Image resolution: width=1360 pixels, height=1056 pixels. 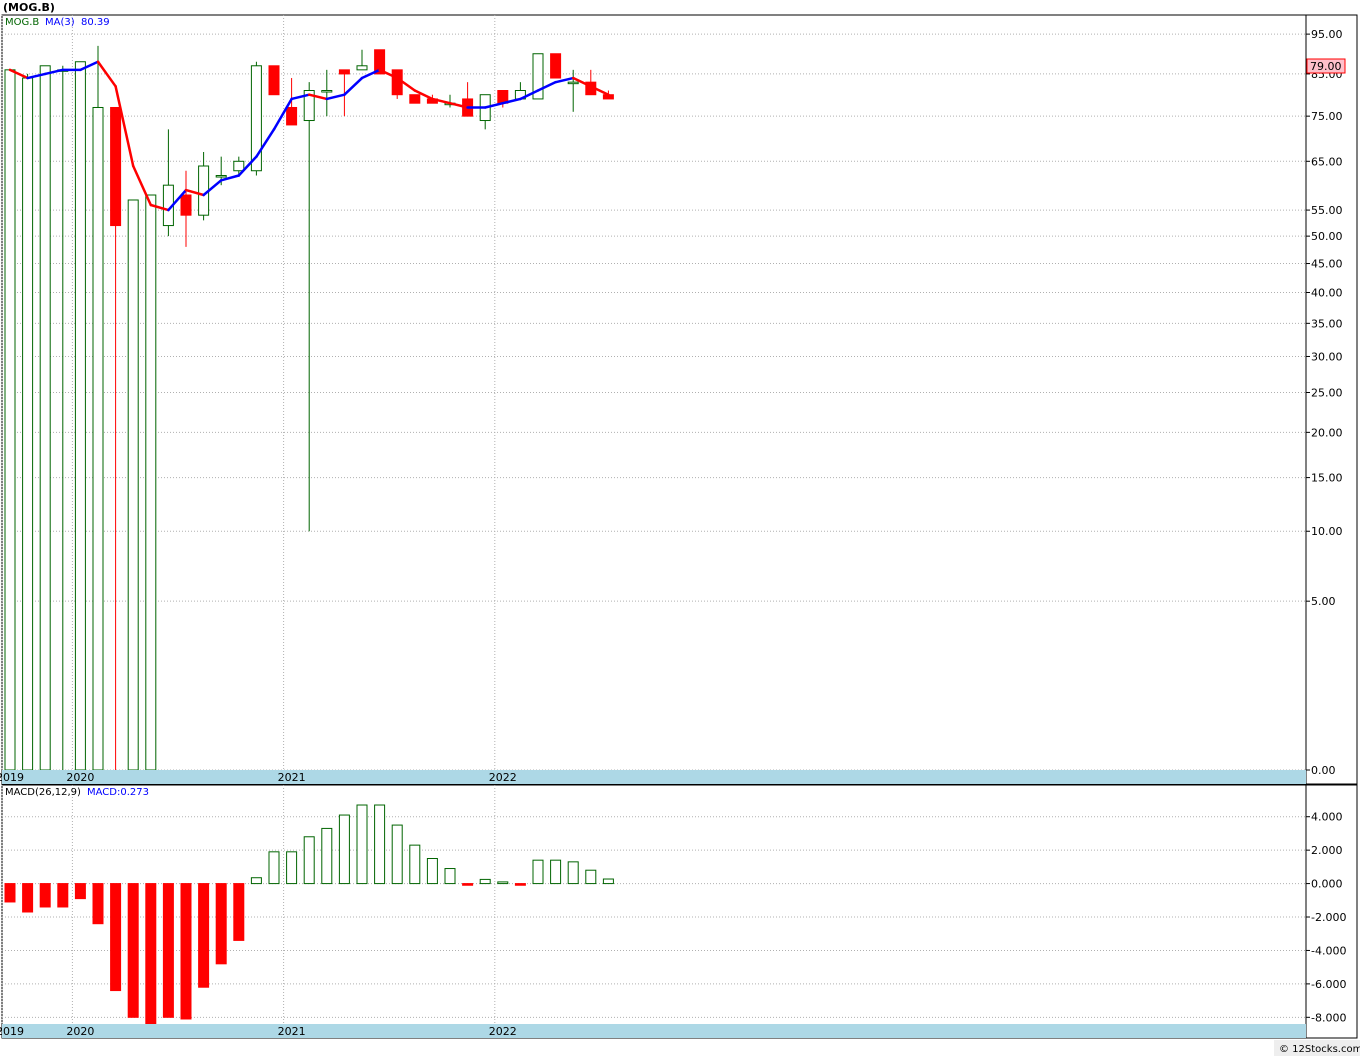 I want to click on macd-y-tick-label: -4.000, so click(x=1328, y=950).